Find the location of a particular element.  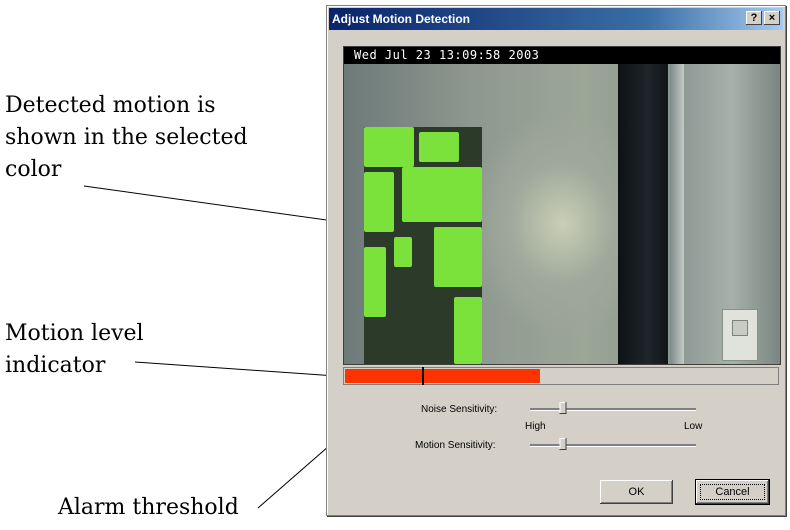

ok-button: OK is located at coordinates (636, 492).